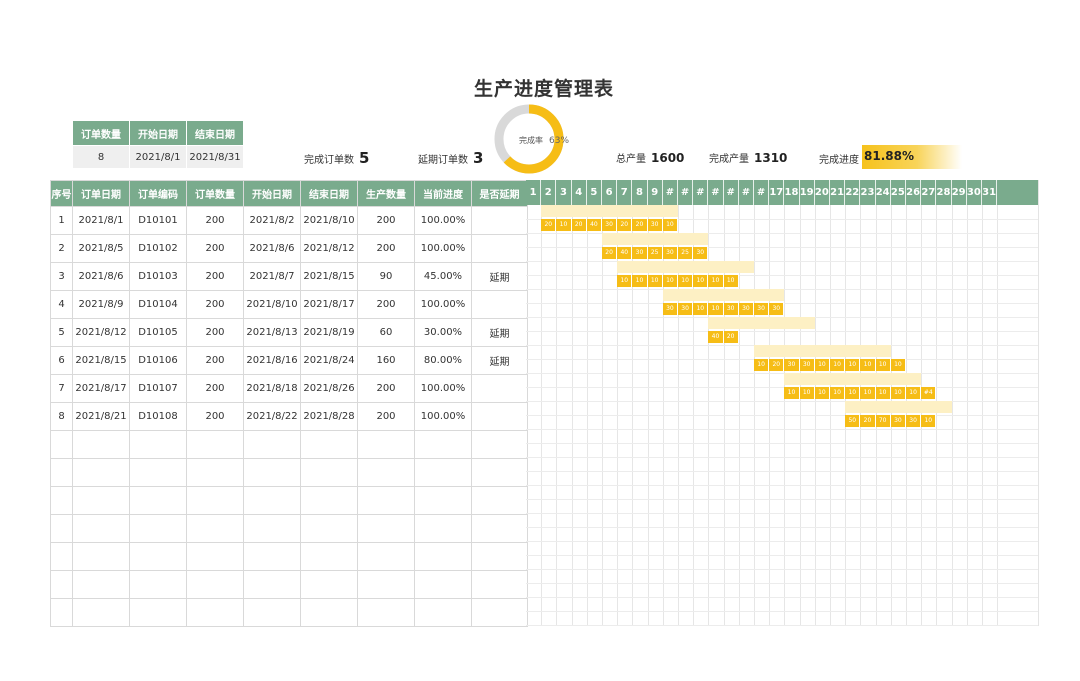  What do you see at coordinates (443, 332) in the screenshot?
I see `cell-progress: 30.00%` at bounding box center [443, 332].